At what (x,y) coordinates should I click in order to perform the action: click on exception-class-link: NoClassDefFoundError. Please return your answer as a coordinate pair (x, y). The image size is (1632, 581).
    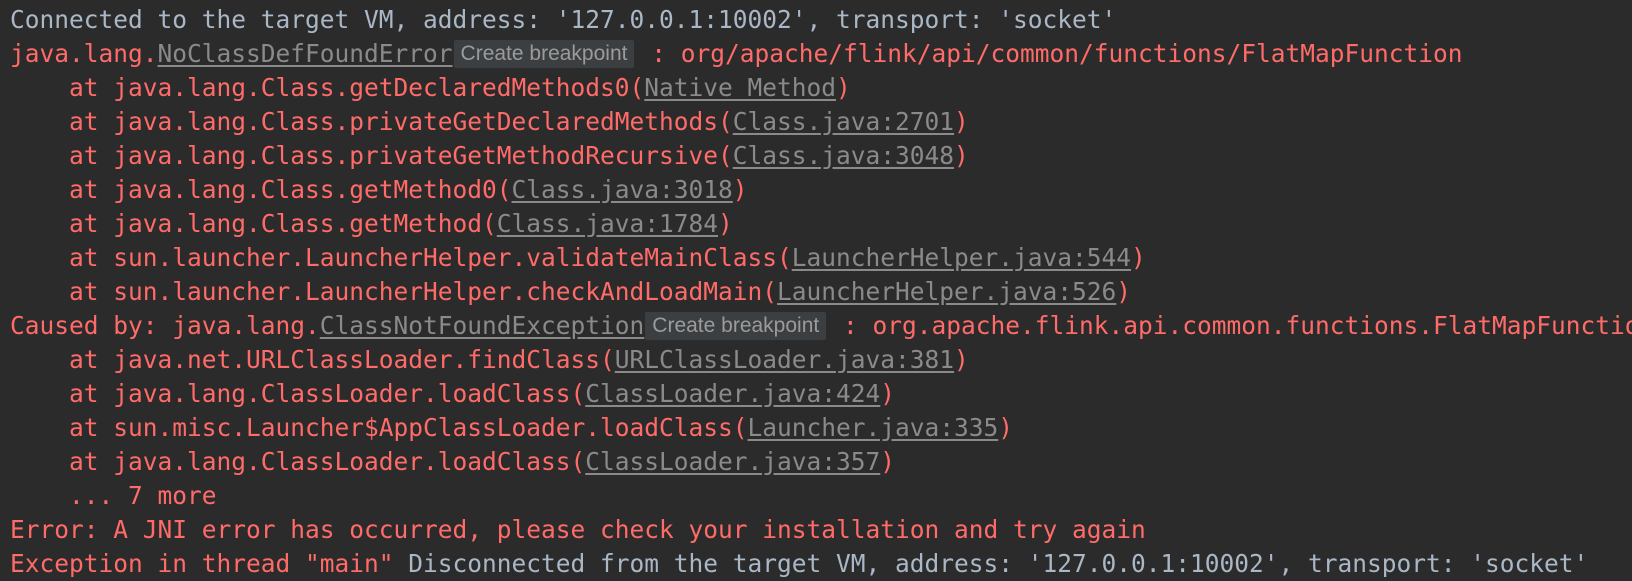
    Looking at the image, I should click on (305, 53).